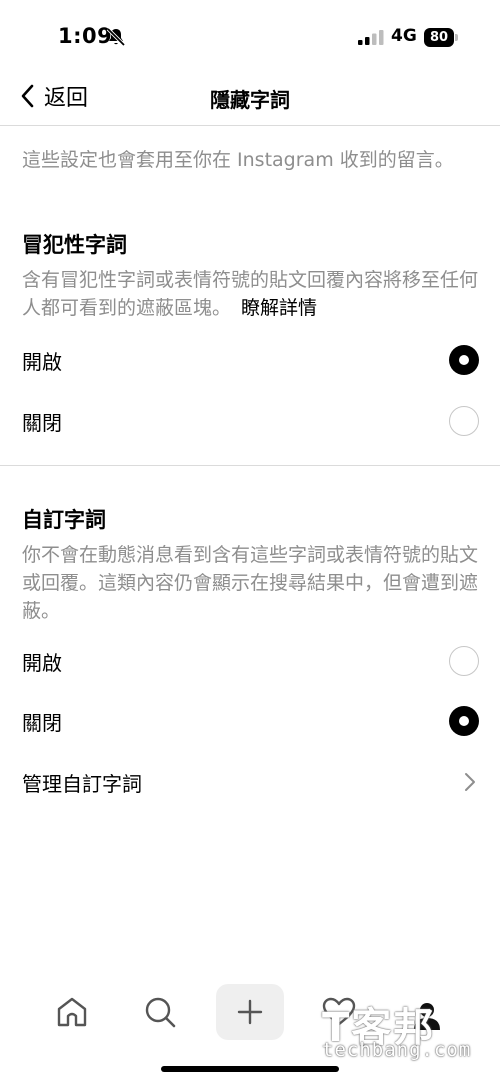 The width and height of the screenshot is (500, 1083). Describe the element at coordinates (470, 782) in the screenshot. I see `chevron-right-icon` at that location.